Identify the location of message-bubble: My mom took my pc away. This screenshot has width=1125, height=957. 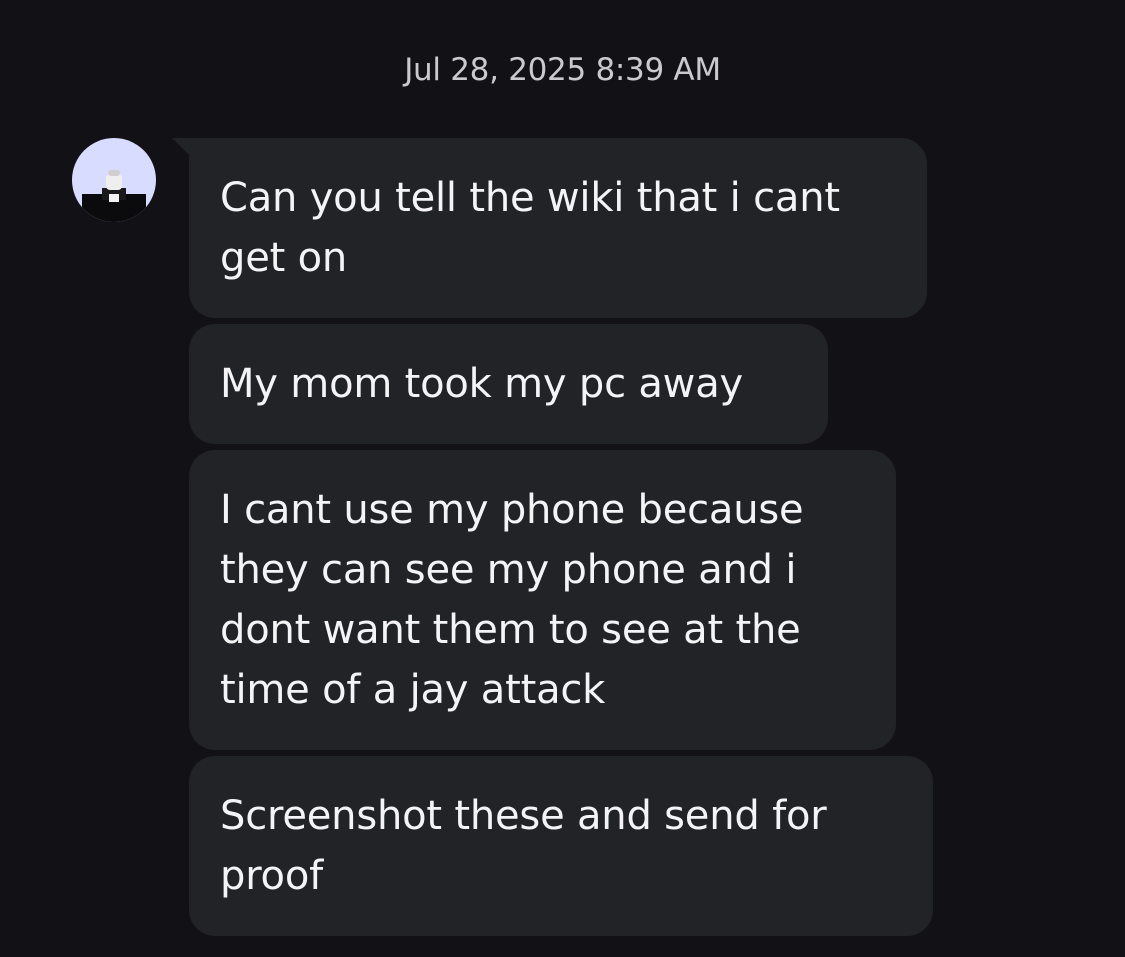
(508, 384).